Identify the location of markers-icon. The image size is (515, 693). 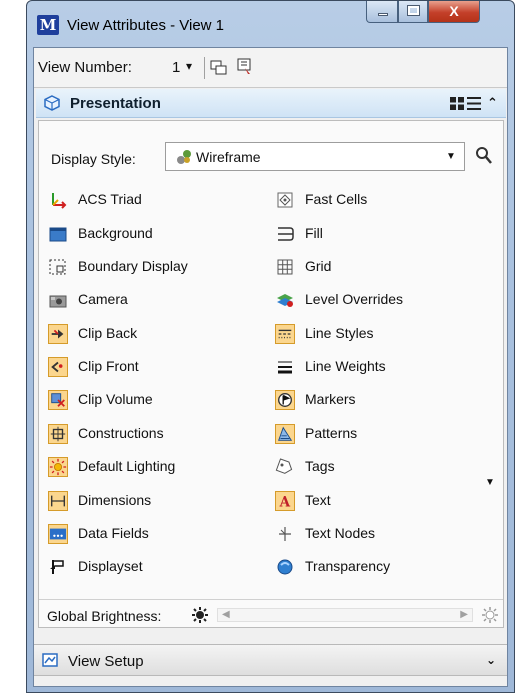
(285, 400).